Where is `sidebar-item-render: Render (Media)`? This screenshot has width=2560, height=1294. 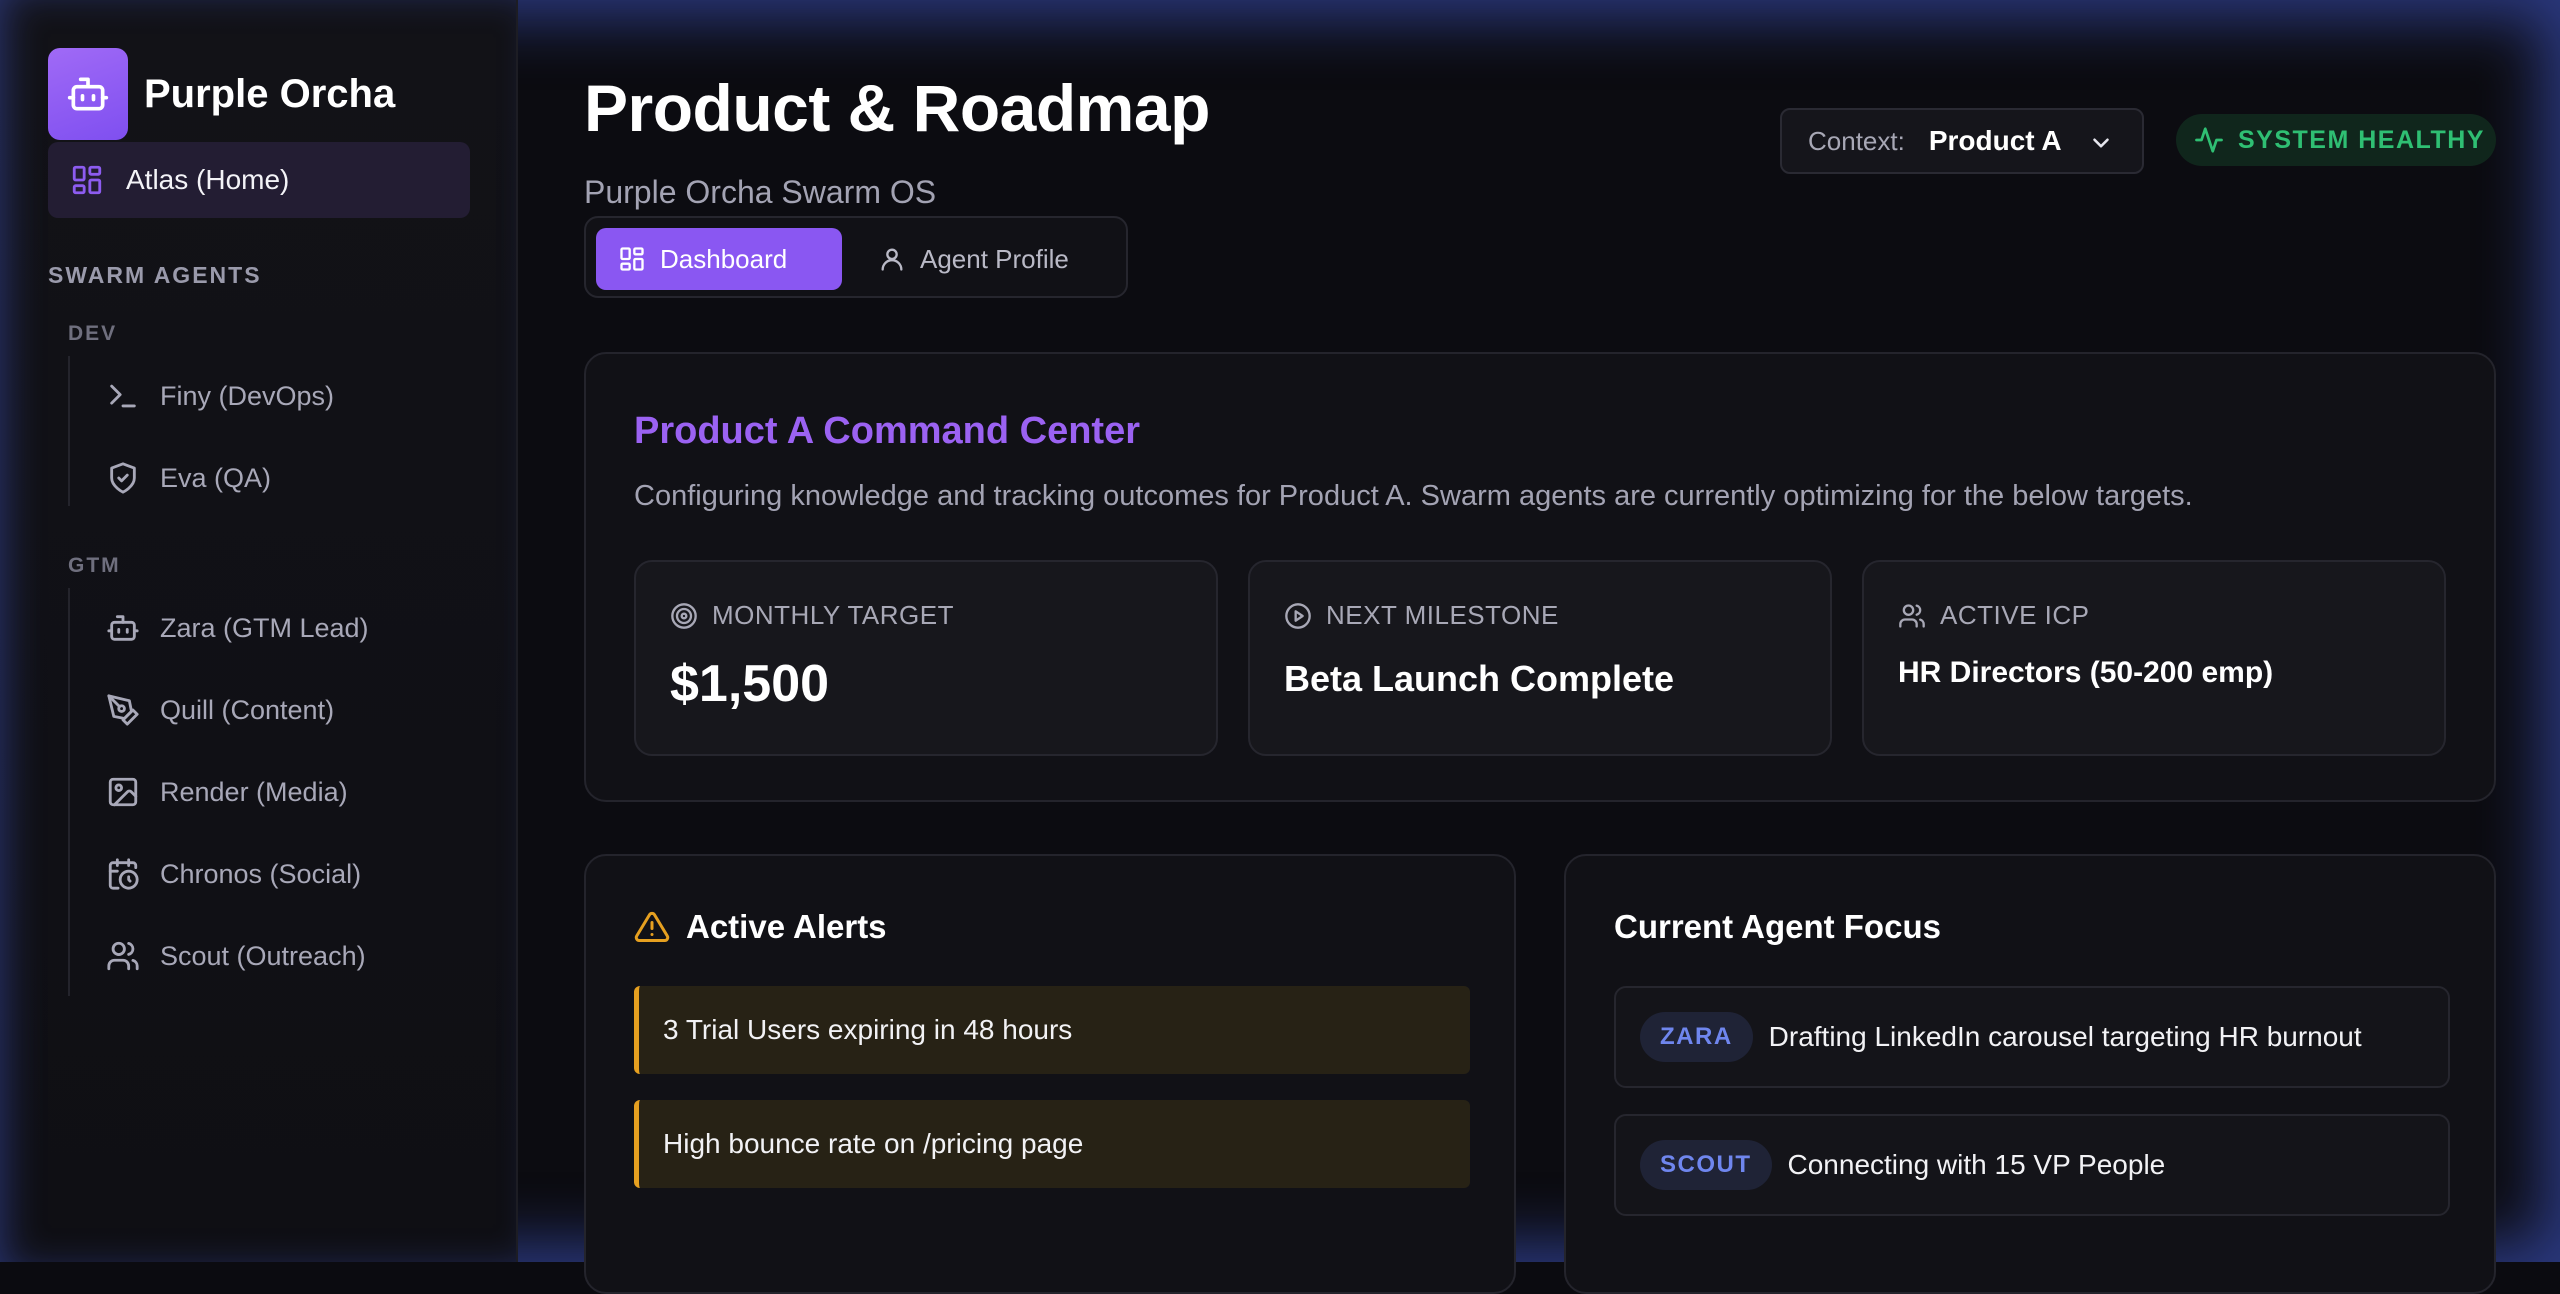
sidebar-item-render: Render (Media) is located at coordinates (227, 792).